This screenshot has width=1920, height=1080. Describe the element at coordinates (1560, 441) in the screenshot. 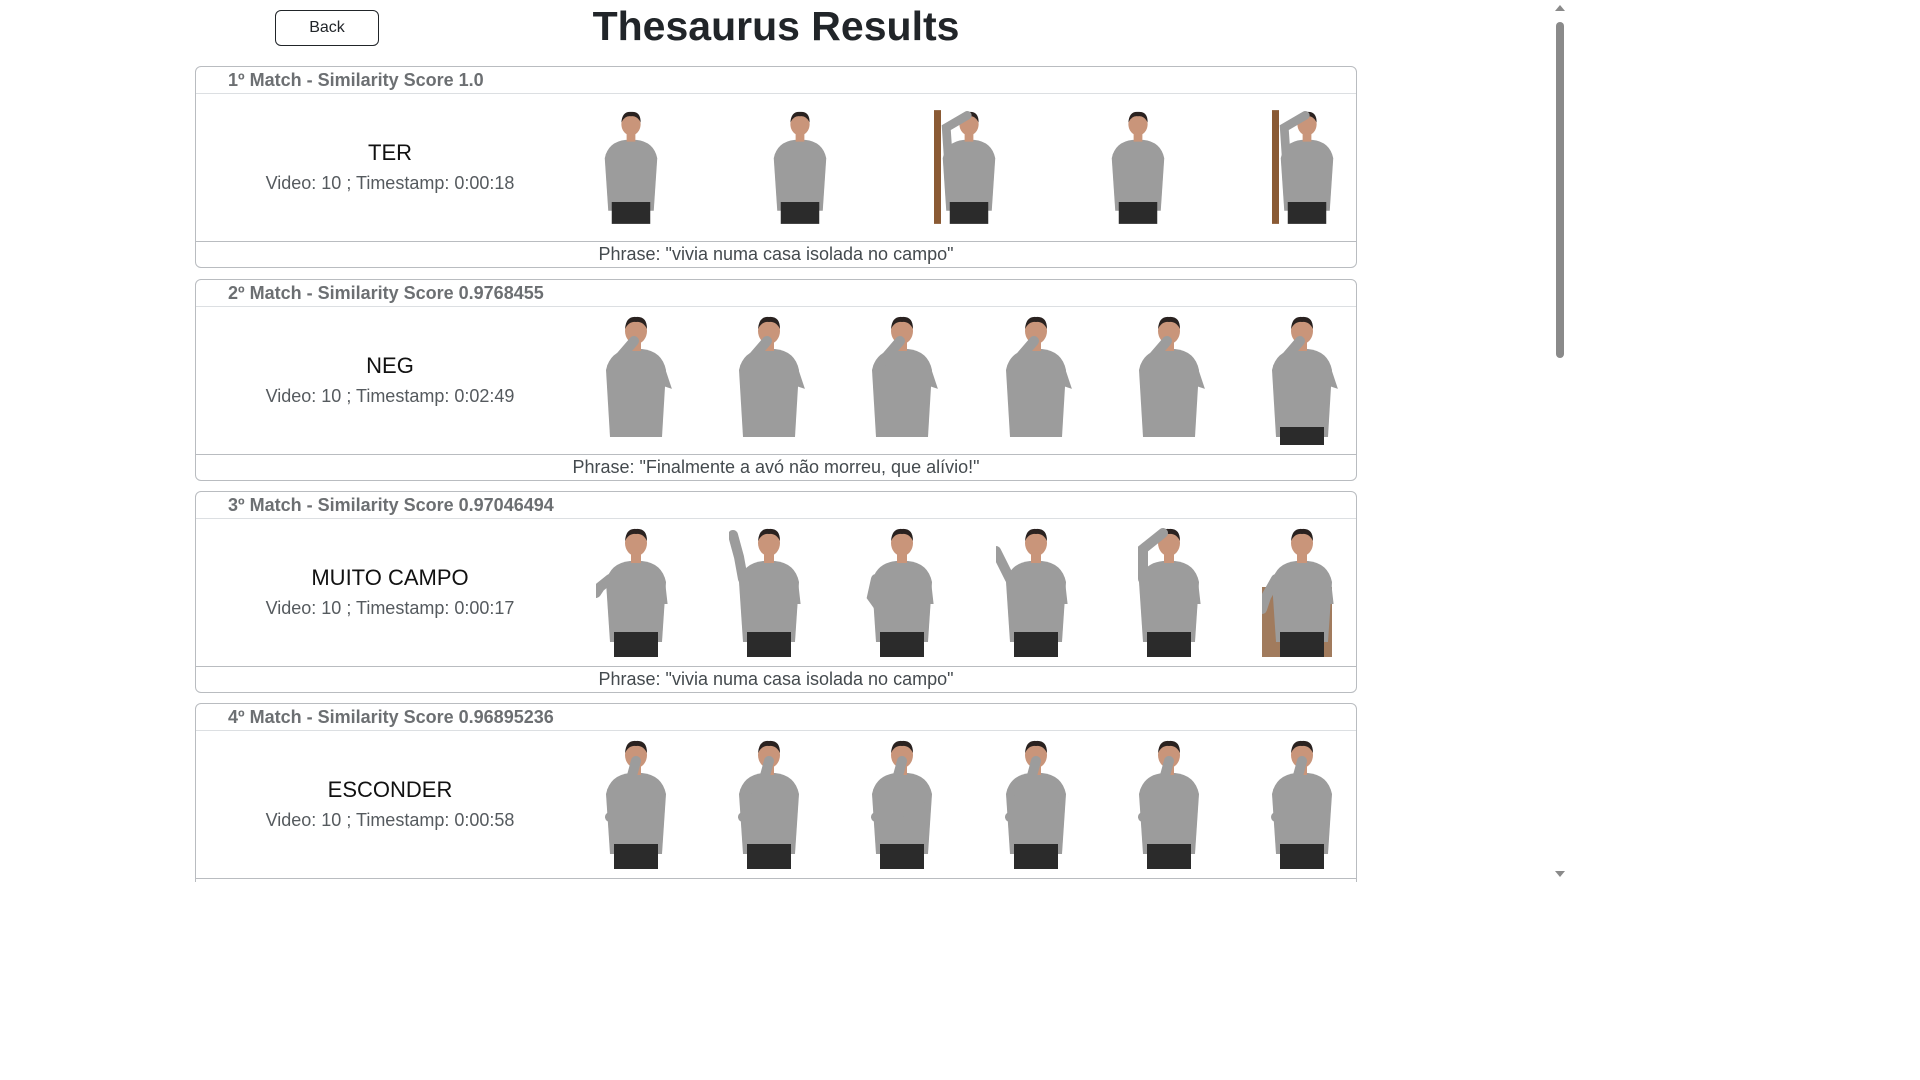

I see `page-scrollbar` at that location.